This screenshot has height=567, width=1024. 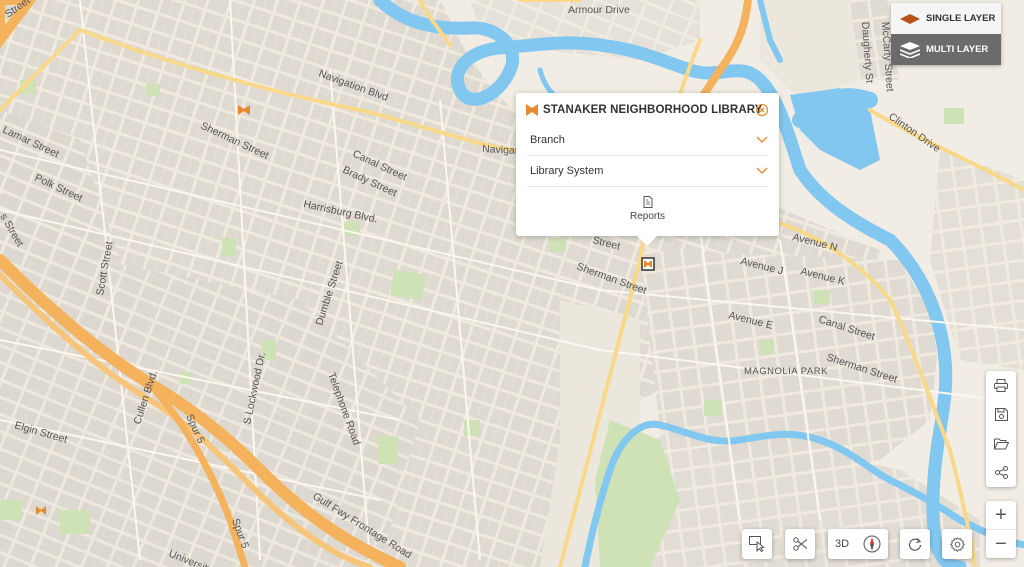 I want to click on select-cursor-icon, so click(x=757, y=544).